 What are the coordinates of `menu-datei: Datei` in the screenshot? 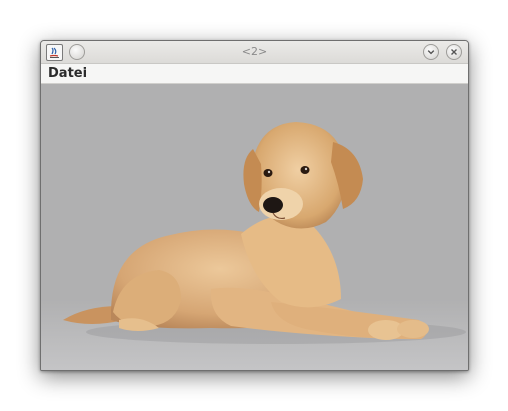 It's located at (67, 73).